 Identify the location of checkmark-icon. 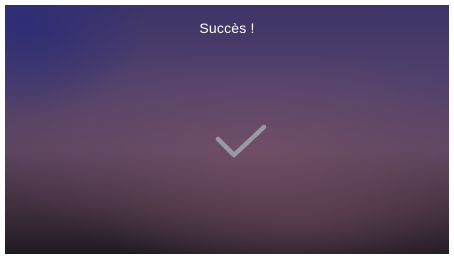
(241, 141).